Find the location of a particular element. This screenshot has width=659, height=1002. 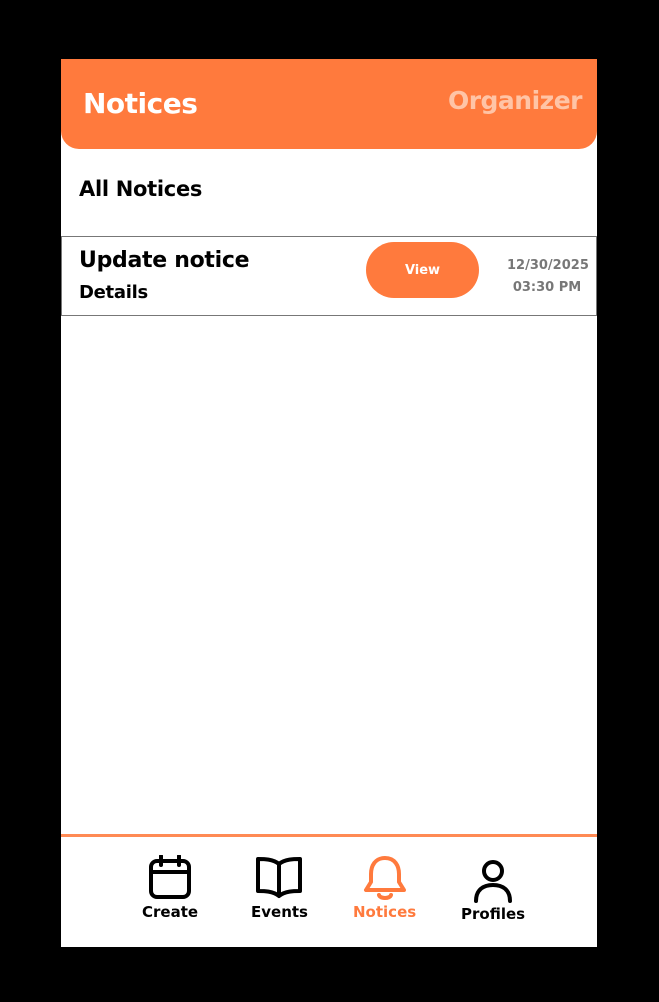

nav-item-notices: Notices is located at coordinates (384, 888).